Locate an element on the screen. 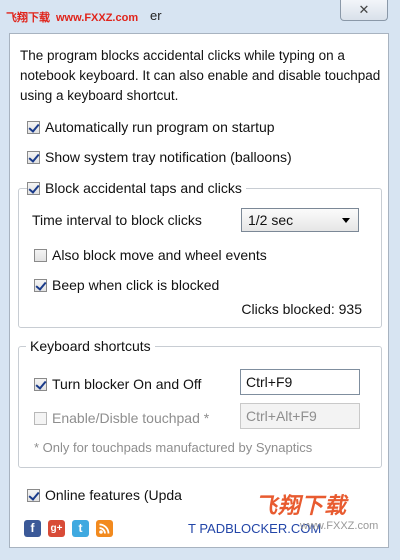 The width and height of the screenshot is (400, 560). close-button: ✕ is located at coordinates (364, 10).